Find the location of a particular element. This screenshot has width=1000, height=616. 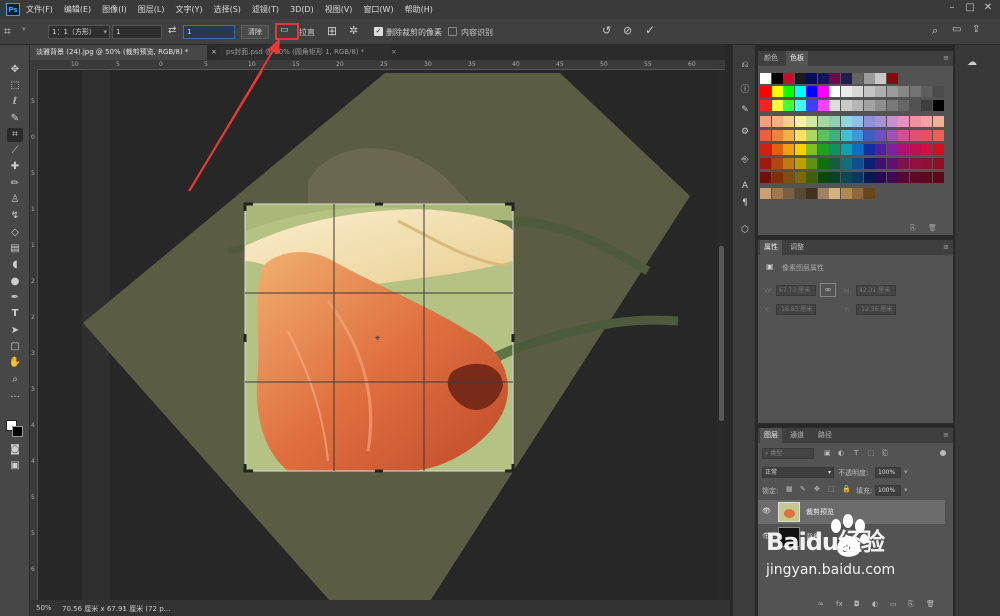

minimize-icon: – is located at coordinates (952, 9).